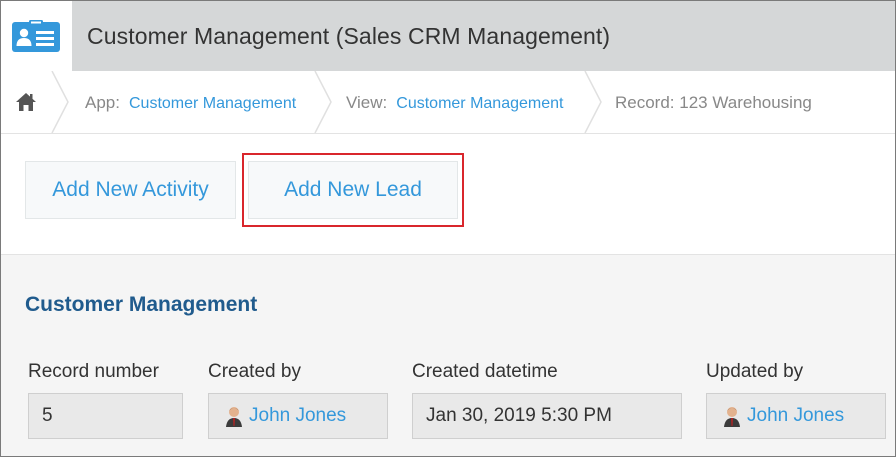 This screenshot has width=896, height=457. What do you see at coordinates (105, 416) in the screenshot?
I see `record-number-value: 5` at bounding box center [105, 416].